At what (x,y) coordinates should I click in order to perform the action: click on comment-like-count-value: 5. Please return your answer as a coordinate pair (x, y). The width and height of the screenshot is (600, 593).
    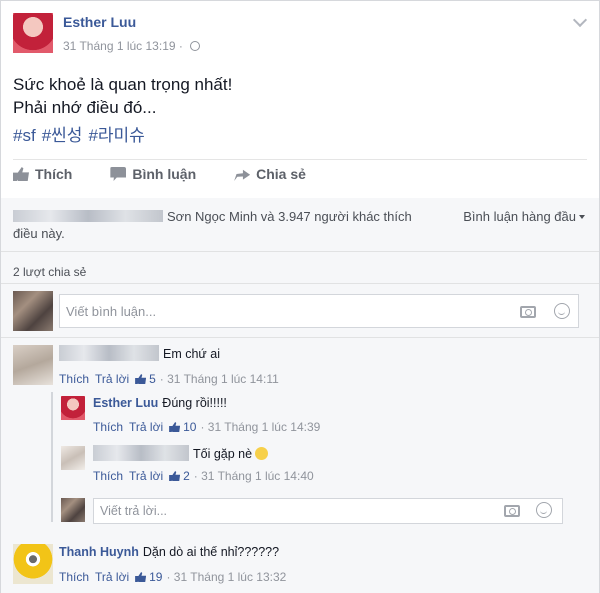
    Looking at the image, I should click on (152, 379).